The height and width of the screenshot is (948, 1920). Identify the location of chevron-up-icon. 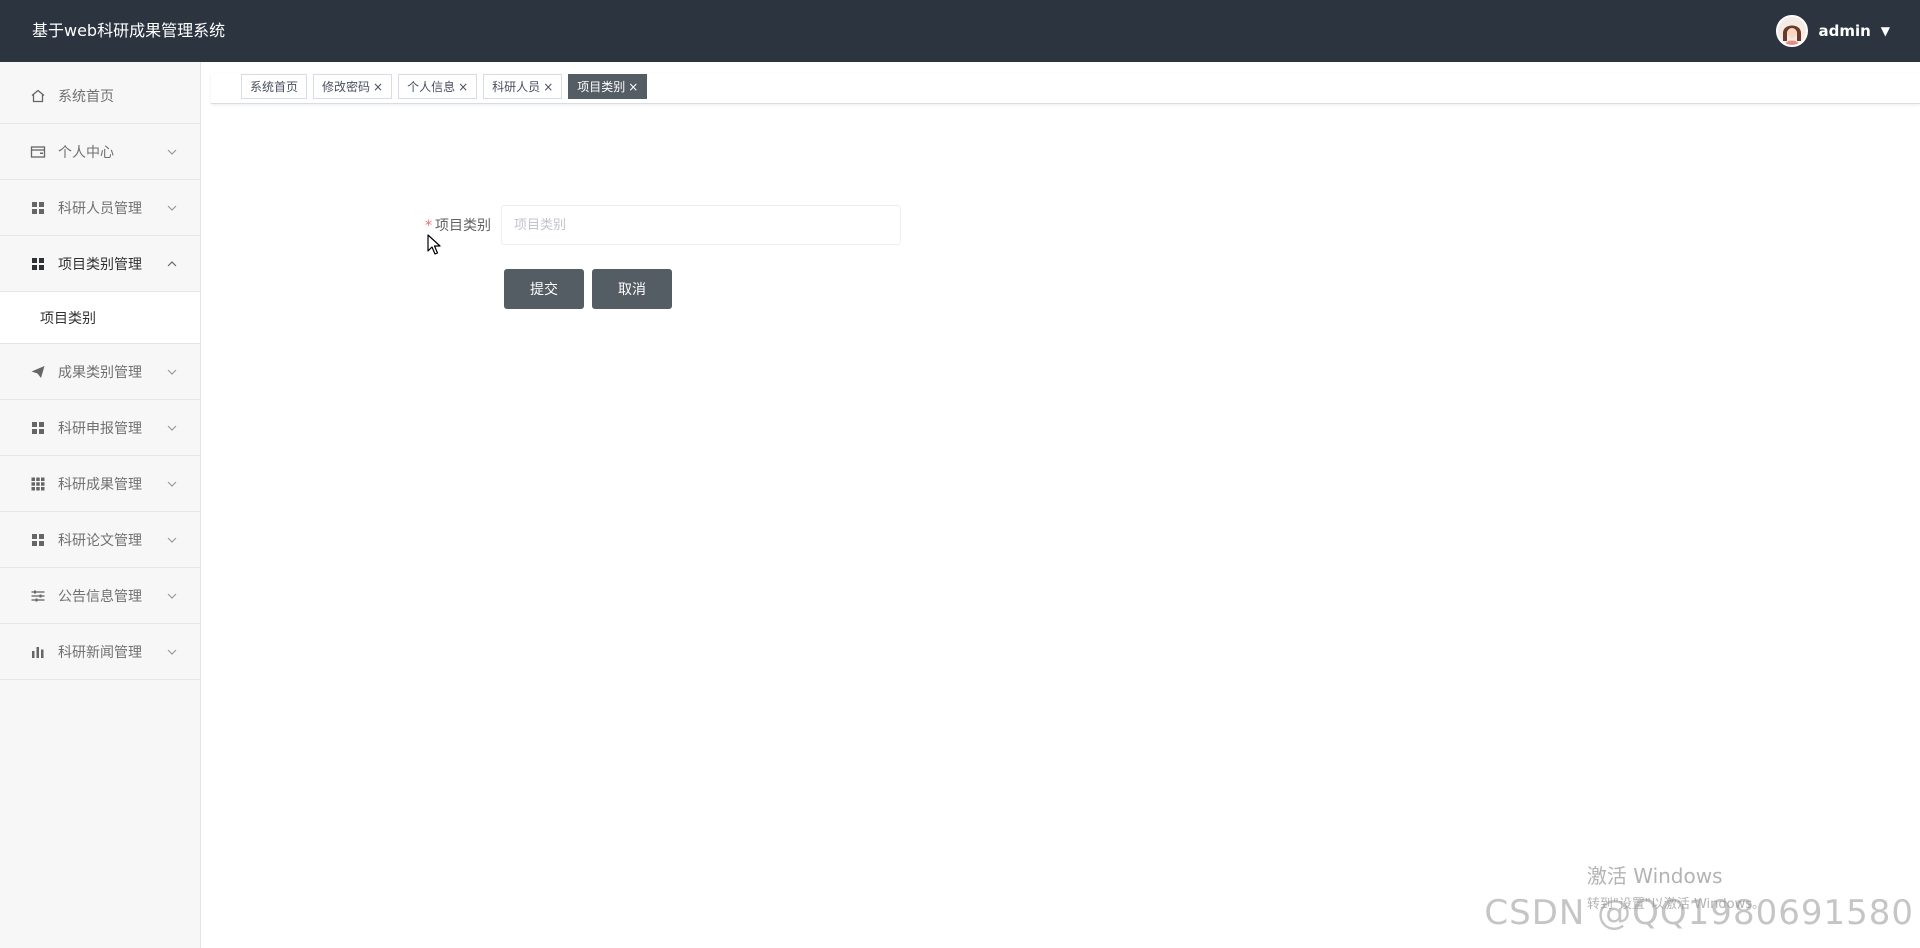
(172, 264).